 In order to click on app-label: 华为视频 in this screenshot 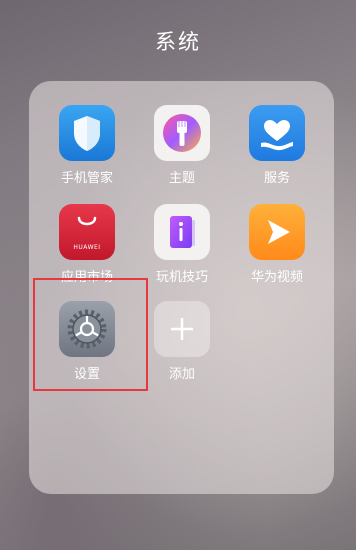, I will do `click(276, 277)`.